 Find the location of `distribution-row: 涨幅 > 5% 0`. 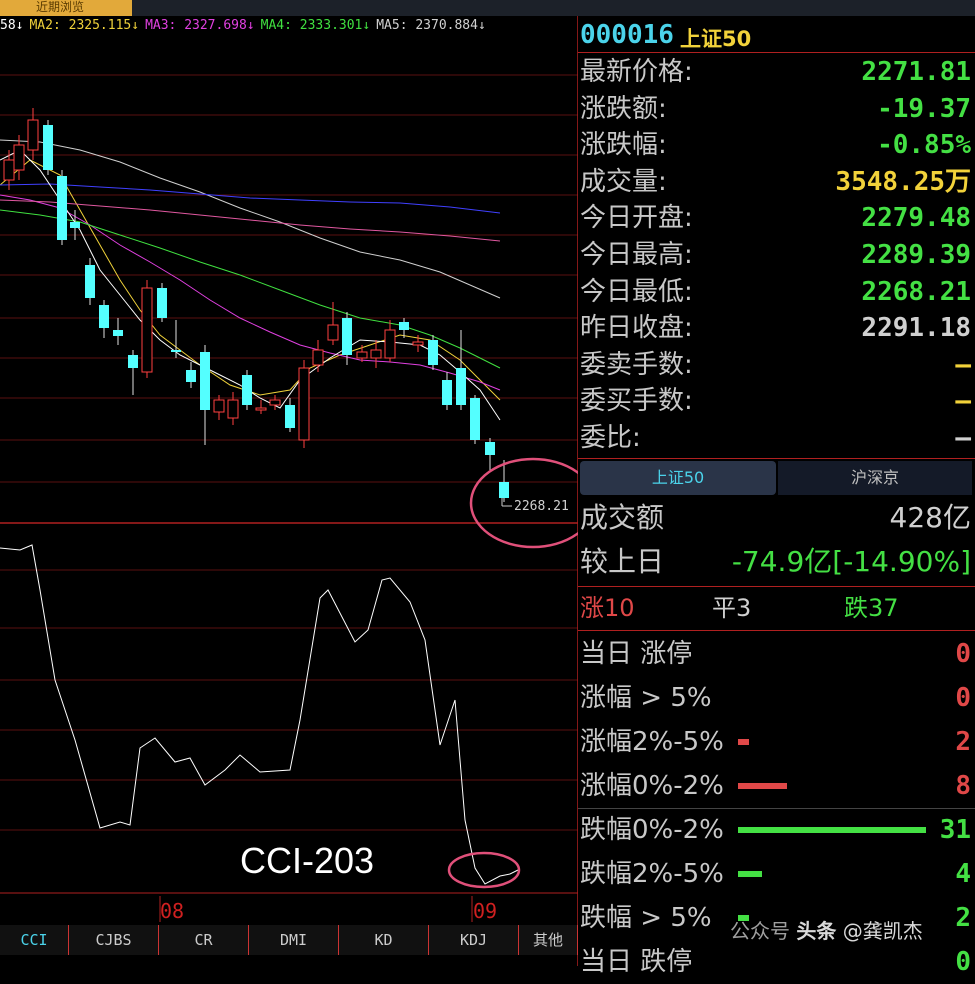

distribution-row: 涨幅 > 5% 0 is located at coordinates (776, 698).